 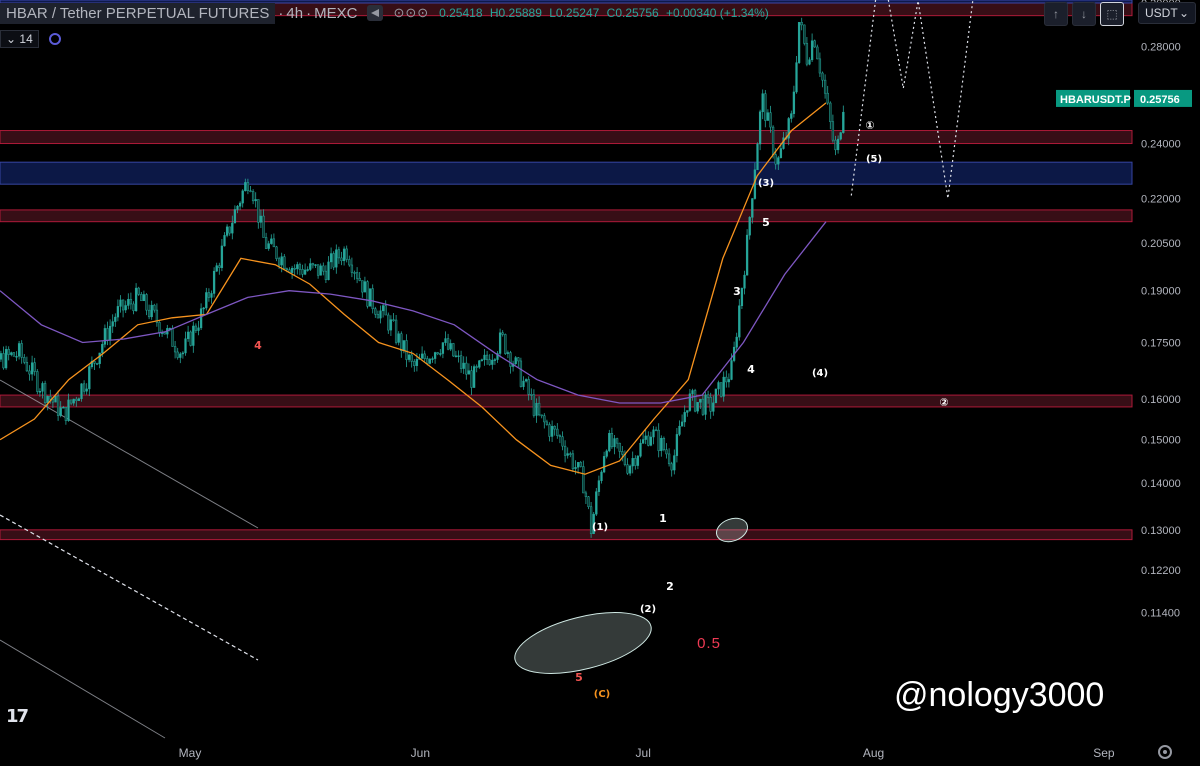 I want to click on y-tick-label: 0.16000, so click(x=1161, y=400).